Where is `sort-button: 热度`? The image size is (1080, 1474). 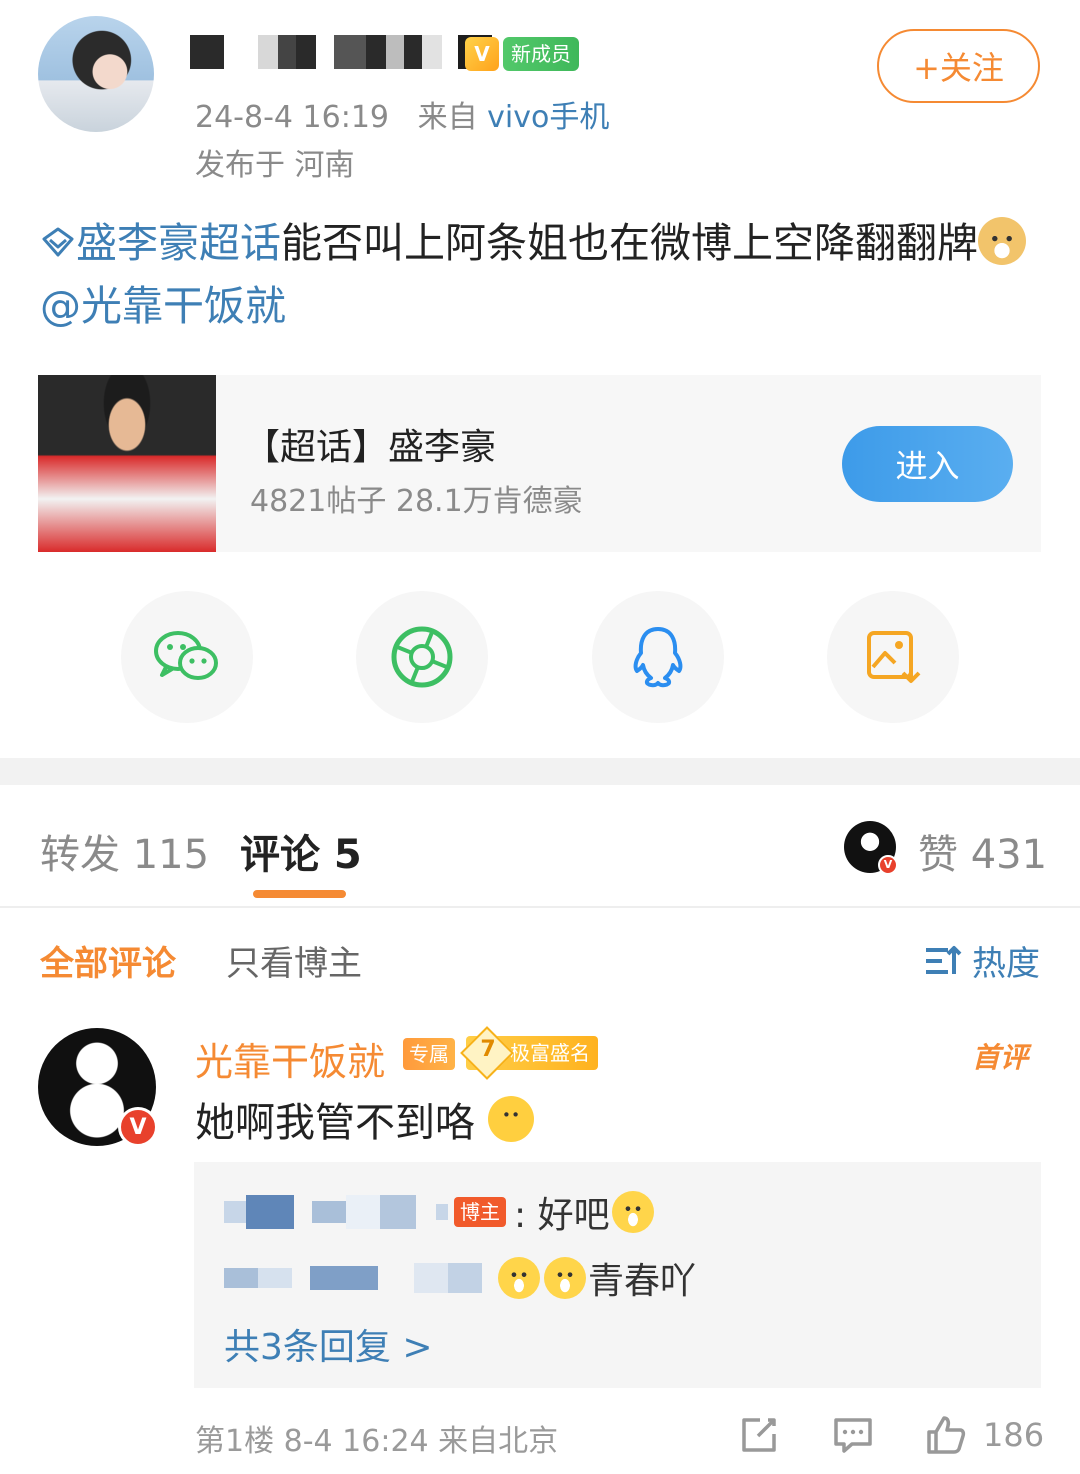
sort-button: 热度 is located at coordinates (982, 960).